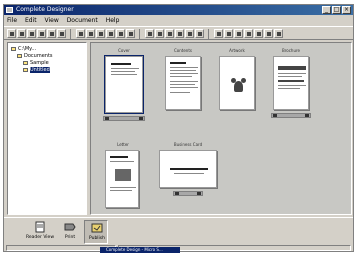 The image size is (358, 255). What do you see at coordinates (248, 33) in the screenshot?
I see `line-tool-icon` at bounding box center [248, 33].